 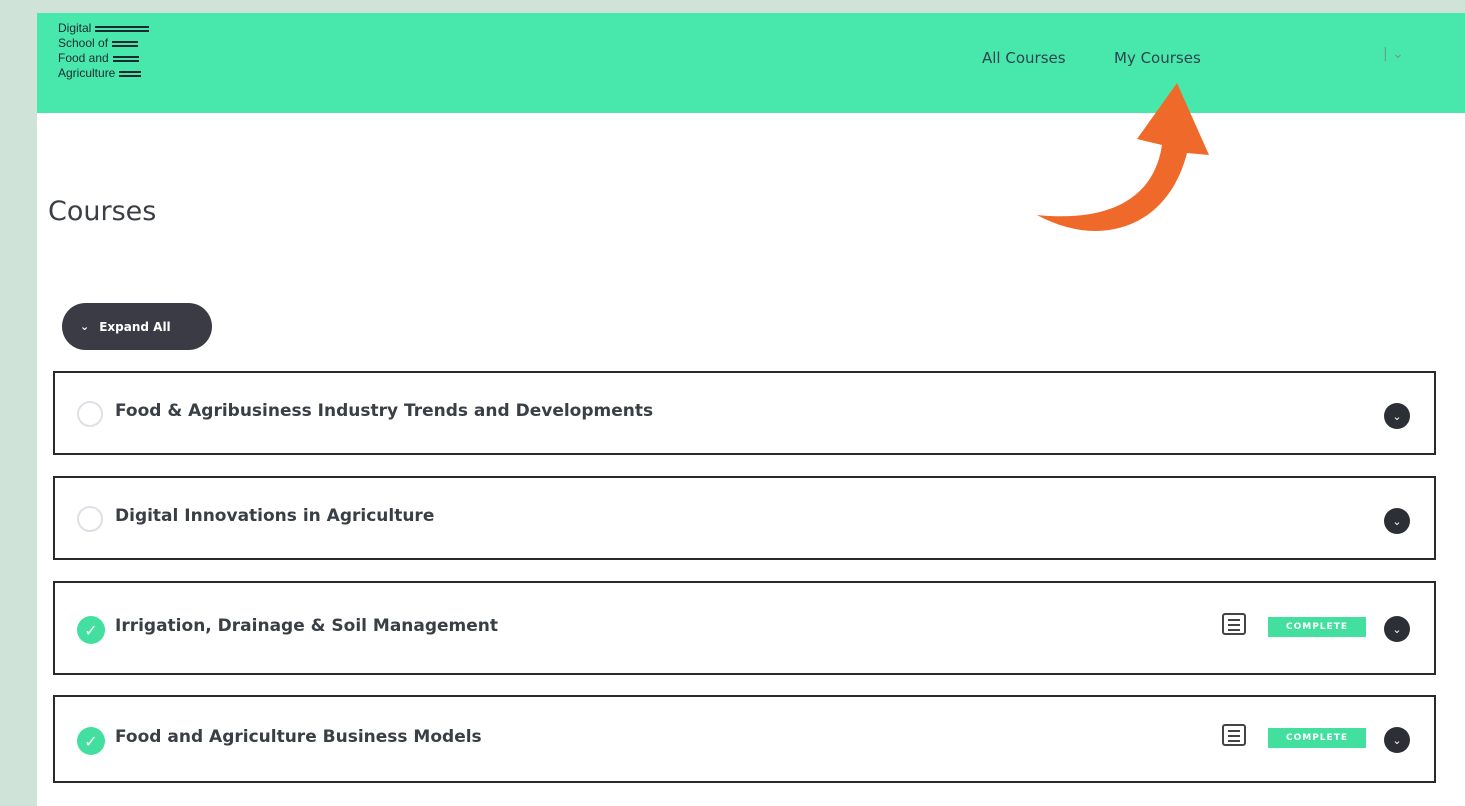 What do you see at coordinates (307, 626) in the screenshot?
I see `course-title: Irrigation, Drainage & Soil Management` at bounding box center [307, 626].